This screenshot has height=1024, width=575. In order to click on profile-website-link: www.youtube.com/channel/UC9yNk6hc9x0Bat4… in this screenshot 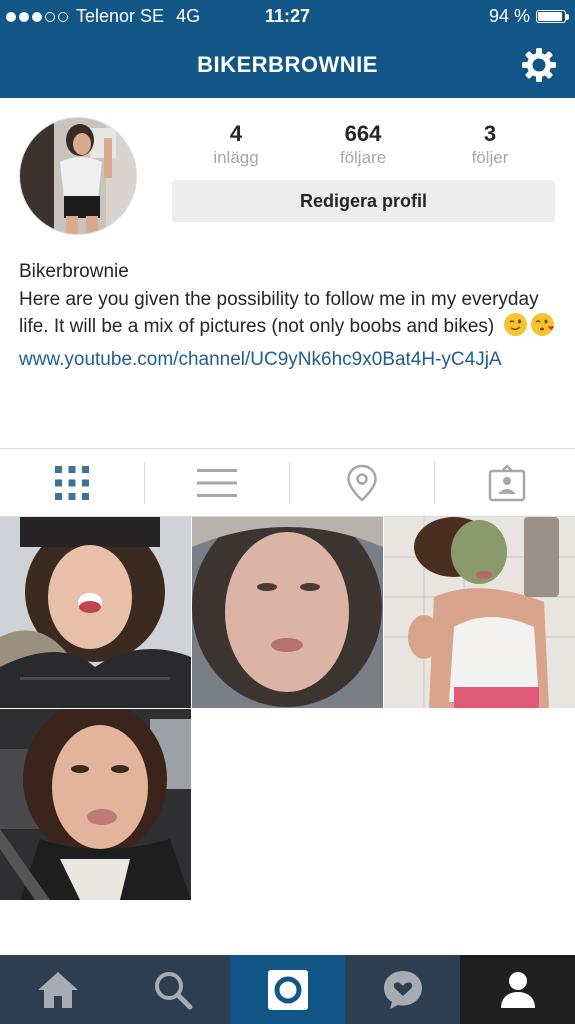, I will do `click(289, 360)`.